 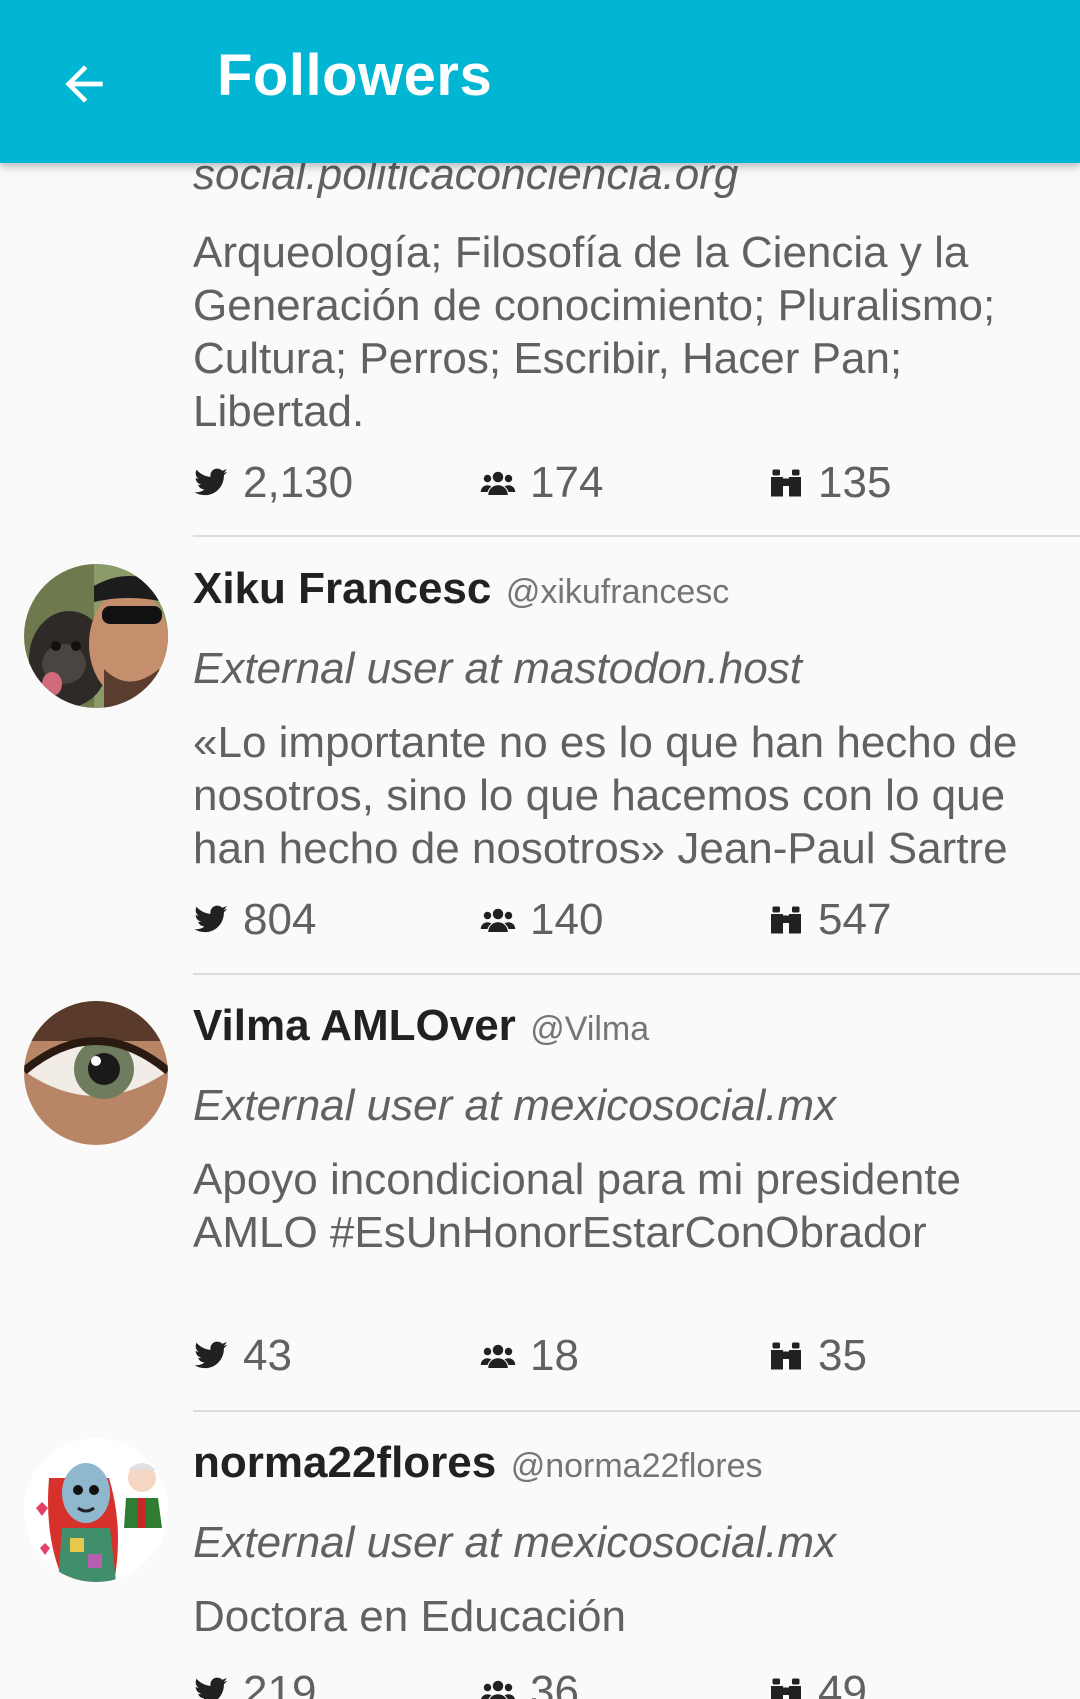 What do you see at coordinates (617, 592) in the screenshot?
I see `follower-handle: @xikufrancesc` at bounding box center [617, 592].